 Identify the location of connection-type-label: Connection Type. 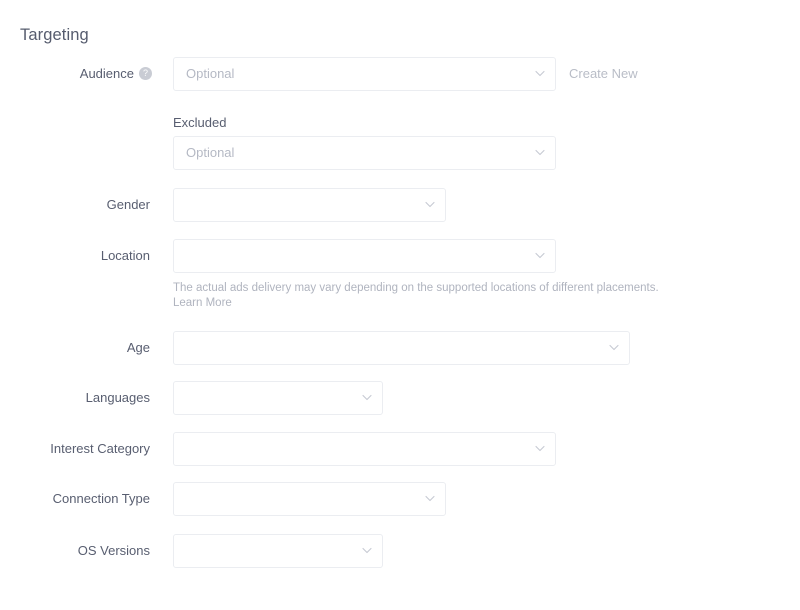
(101, 498).